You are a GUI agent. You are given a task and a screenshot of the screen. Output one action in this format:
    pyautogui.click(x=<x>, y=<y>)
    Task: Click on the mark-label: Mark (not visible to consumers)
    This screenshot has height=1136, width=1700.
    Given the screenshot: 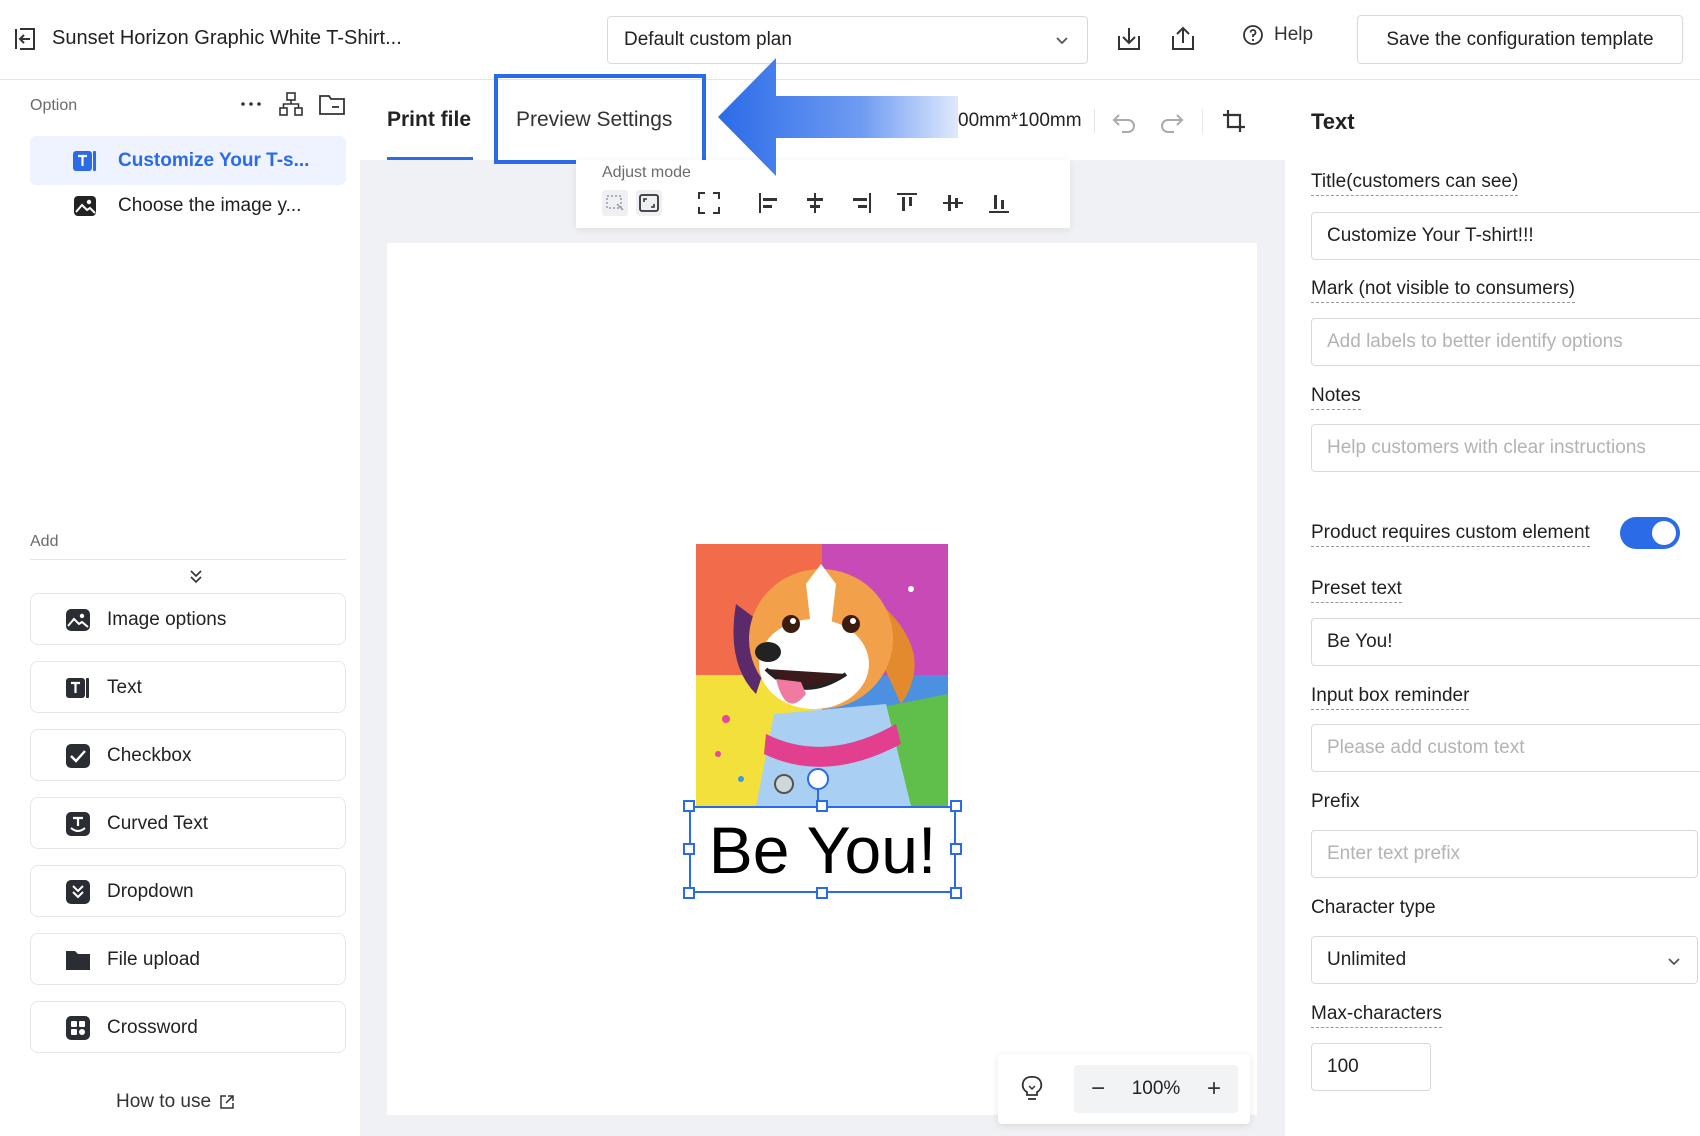 What is the action you would take?
    pyautogui.click(x=1443, y=290)
    